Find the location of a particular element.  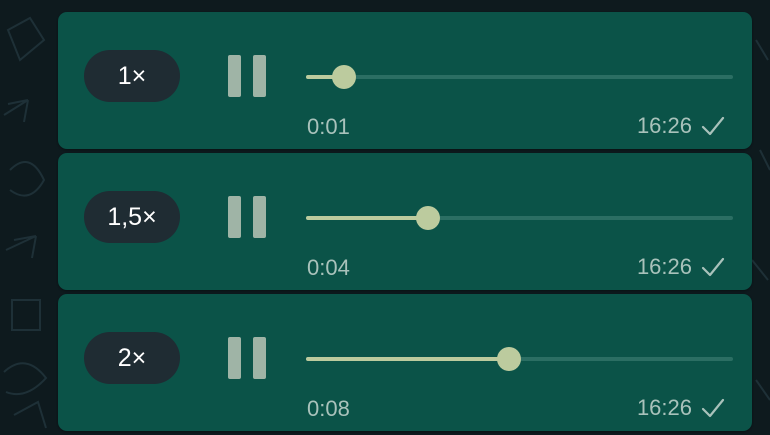

elapsed-time: 0:01 is located at coordinates (328, 126).